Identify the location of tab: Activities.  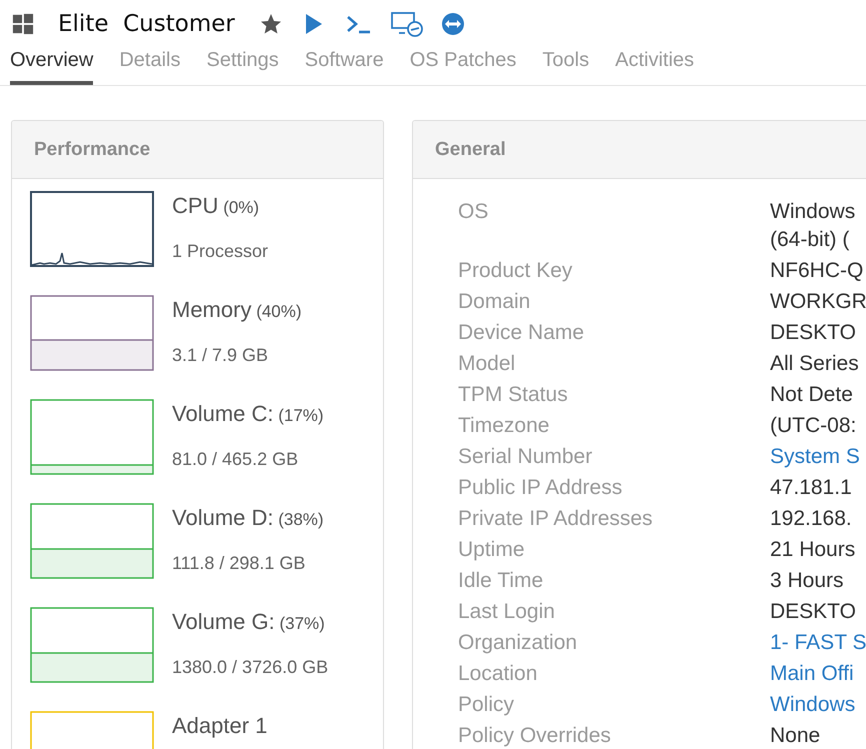
(654, 62).